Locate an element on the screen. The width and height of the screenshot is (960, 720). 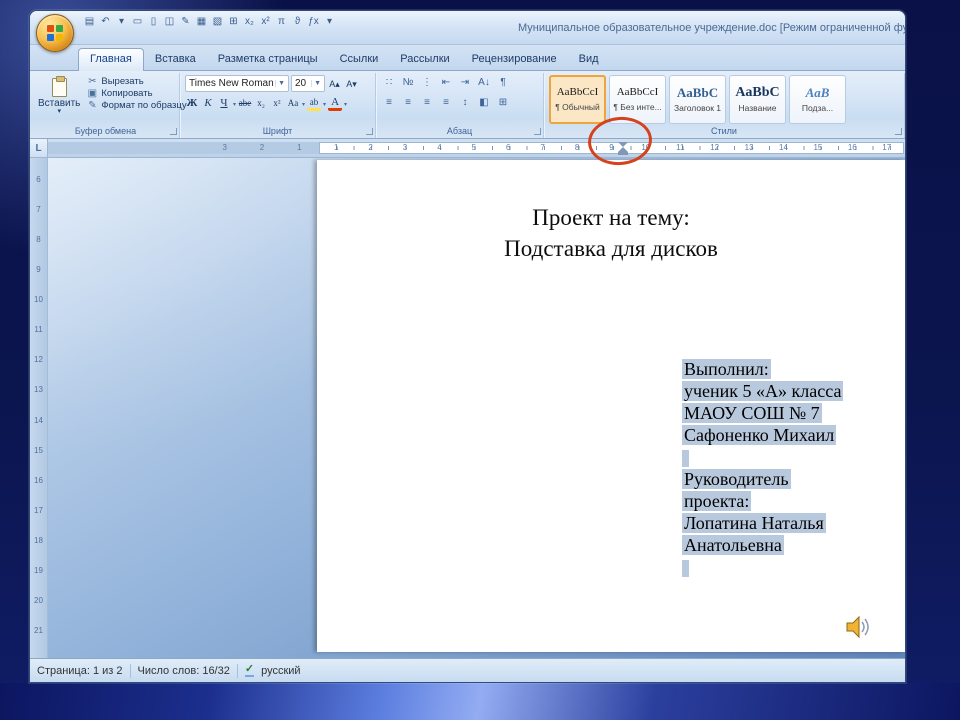
spell-check-icon: ✓ is located at coordinates (249, 670).